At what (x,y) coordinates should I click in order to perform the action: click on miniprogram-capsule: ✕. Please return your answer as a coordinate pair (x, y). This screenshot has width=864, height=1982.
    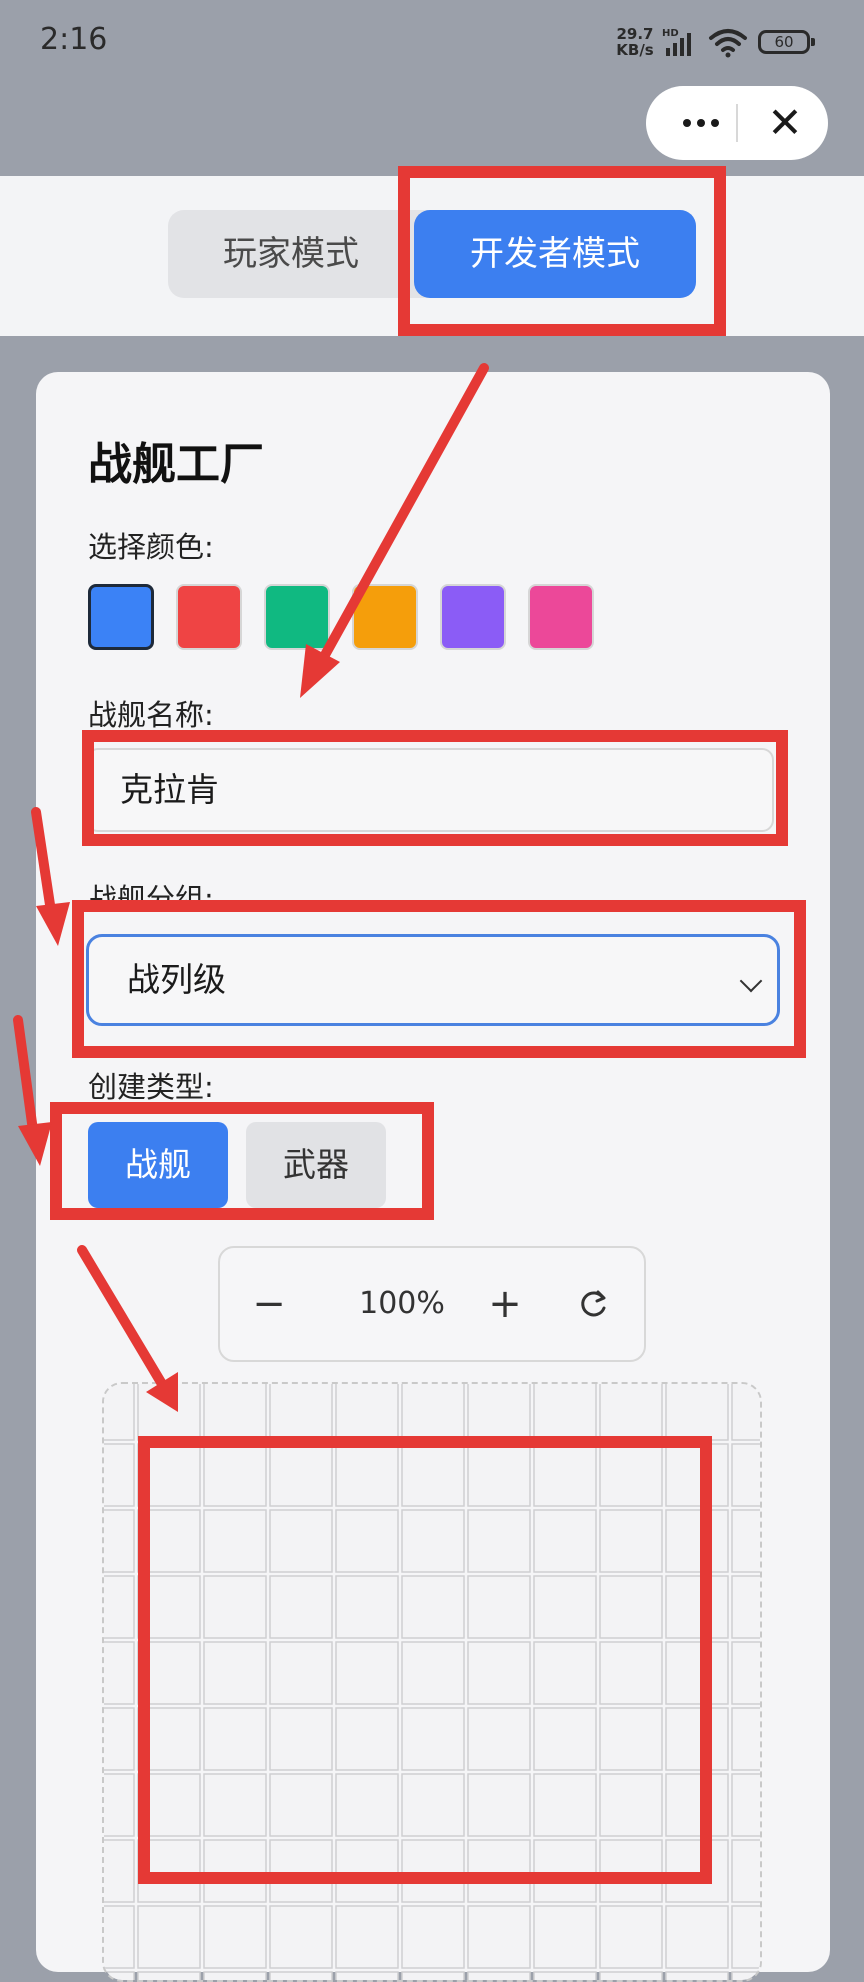
    Looking at the image, I should click on (737, 123).